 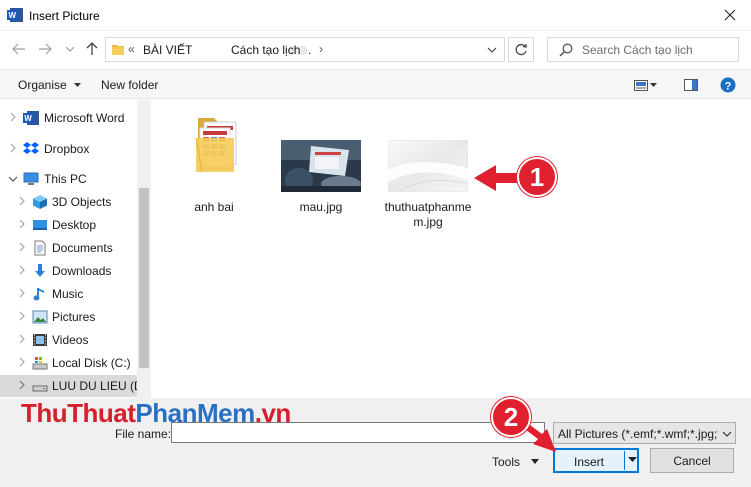 I want to click on file-name-label: File name:, so click(x=143, y=434).